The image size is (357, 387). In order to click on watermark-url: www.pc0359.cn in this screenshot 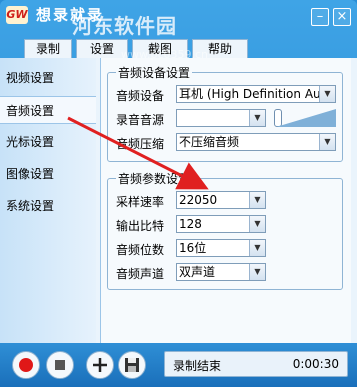, I will do `click(165, 54)`.